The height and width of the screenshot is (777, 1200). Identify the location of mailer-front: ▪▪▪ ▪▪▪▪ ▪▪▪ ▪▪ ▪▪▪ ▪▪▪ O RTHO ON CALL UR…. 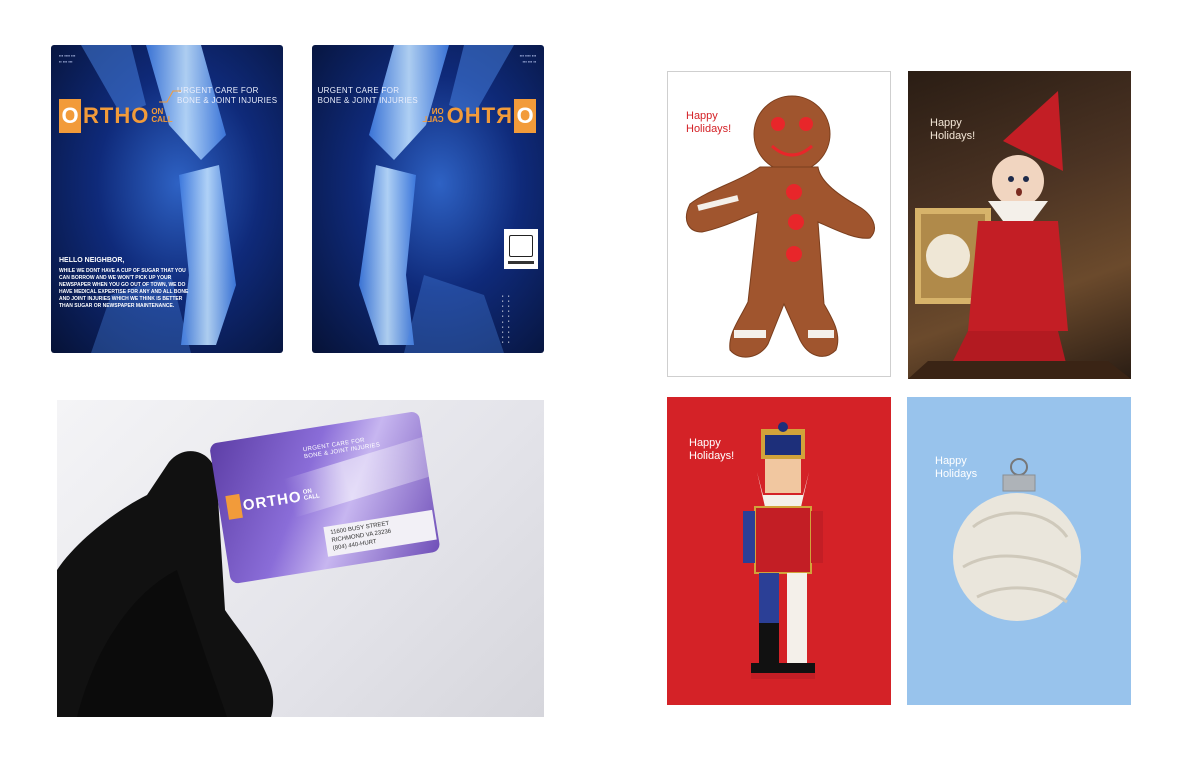
(167, 199).